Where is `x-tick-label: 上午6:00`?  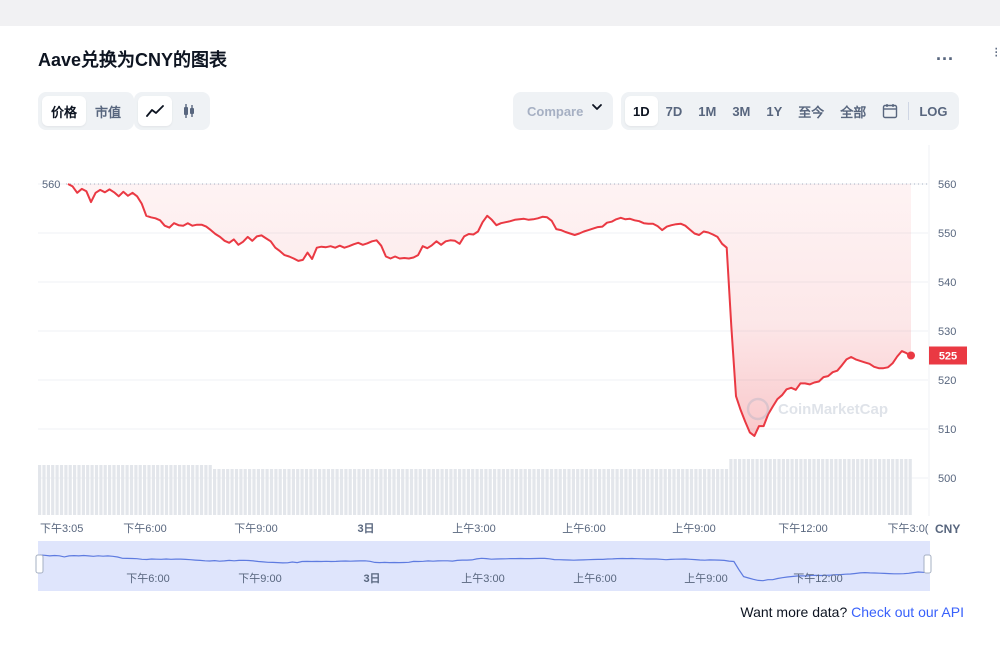 x-tick-label: 上午6:00 is located at coordinates (583, 528).